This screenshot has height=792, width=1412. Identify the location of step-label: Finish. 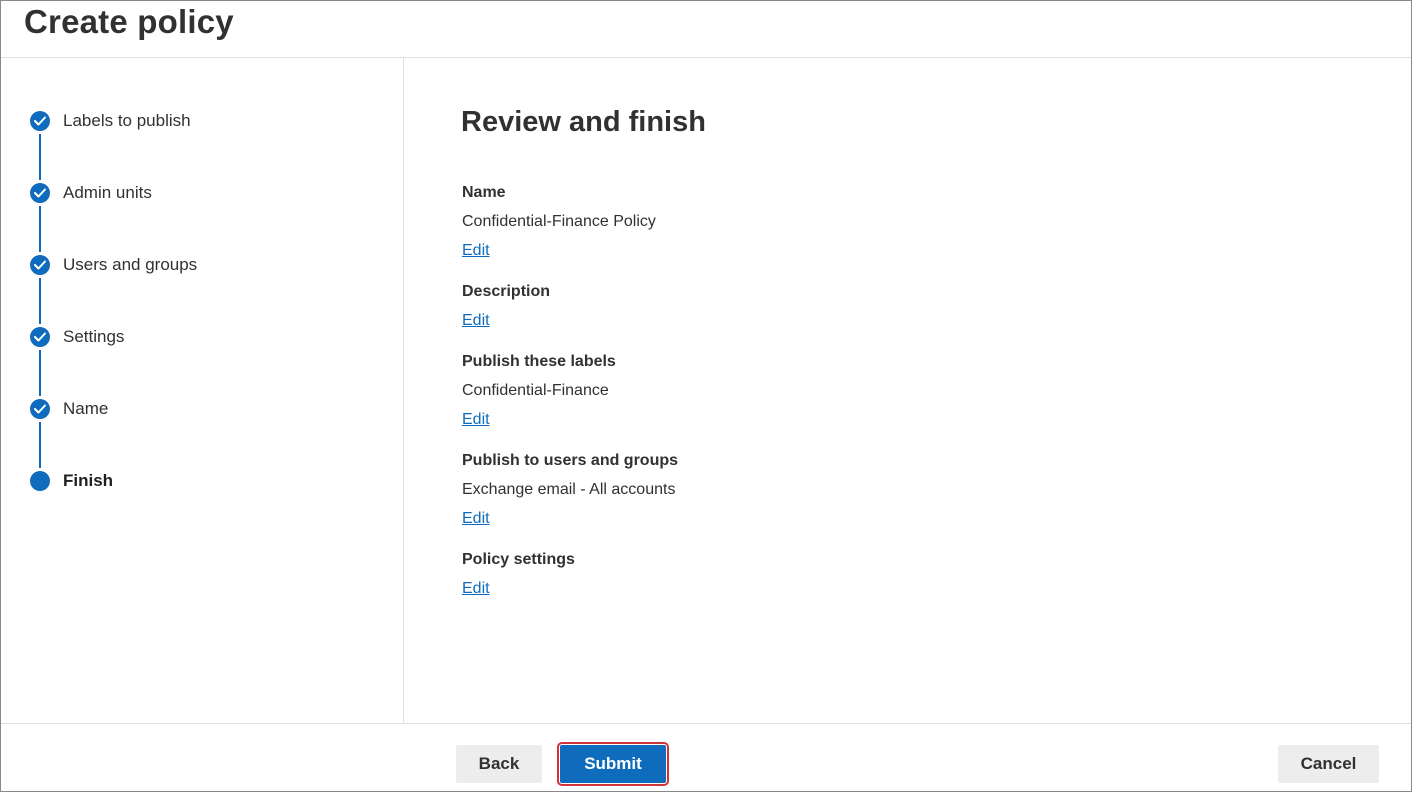
(88, 480).